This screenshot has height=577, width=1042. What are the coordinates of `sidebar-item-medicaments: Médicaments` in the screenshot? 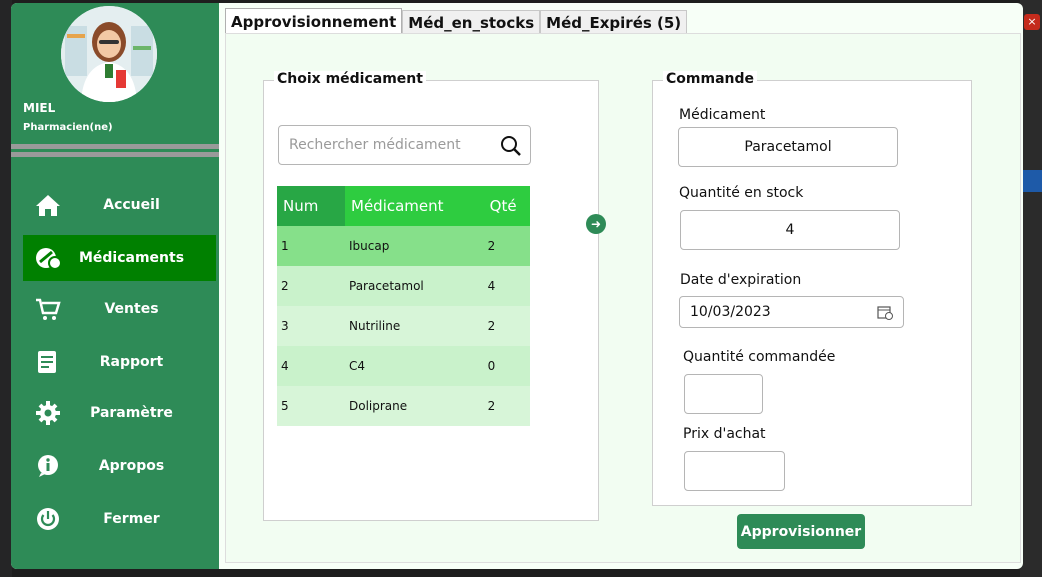 It's located at (119, 258).